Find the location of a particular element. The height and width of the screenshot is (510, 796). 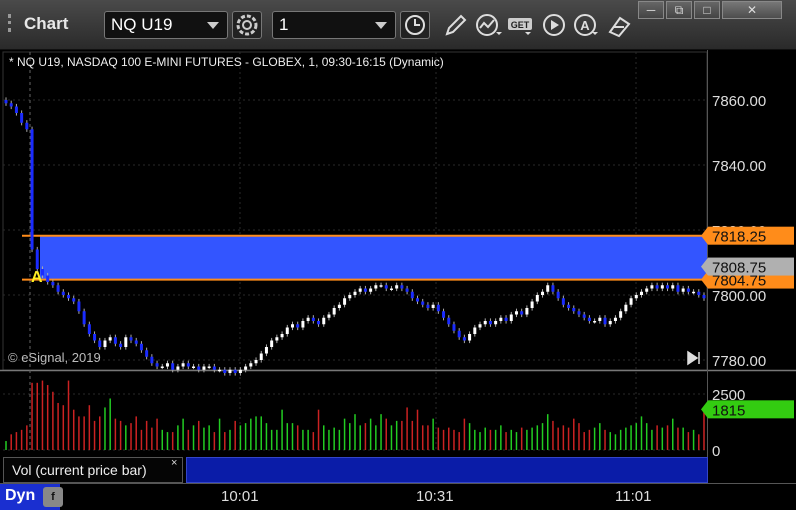

restore-button: ⧉ is located at coordinates (679, 10).